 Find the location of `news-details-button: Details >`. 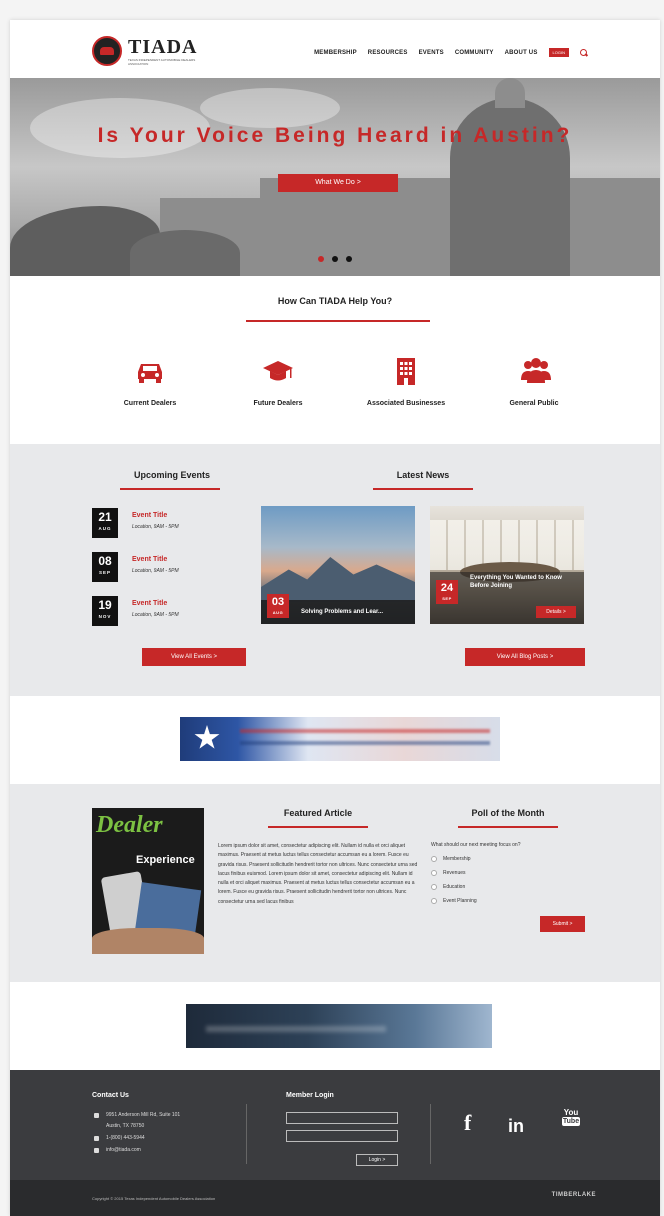

news-details-button: Details > is located at coordinates (556, 612).